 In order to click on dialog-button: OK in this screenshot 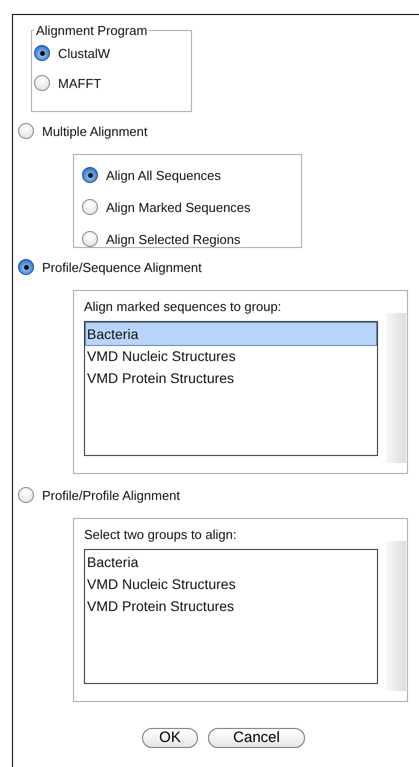, I will do `click(170, 738)`.